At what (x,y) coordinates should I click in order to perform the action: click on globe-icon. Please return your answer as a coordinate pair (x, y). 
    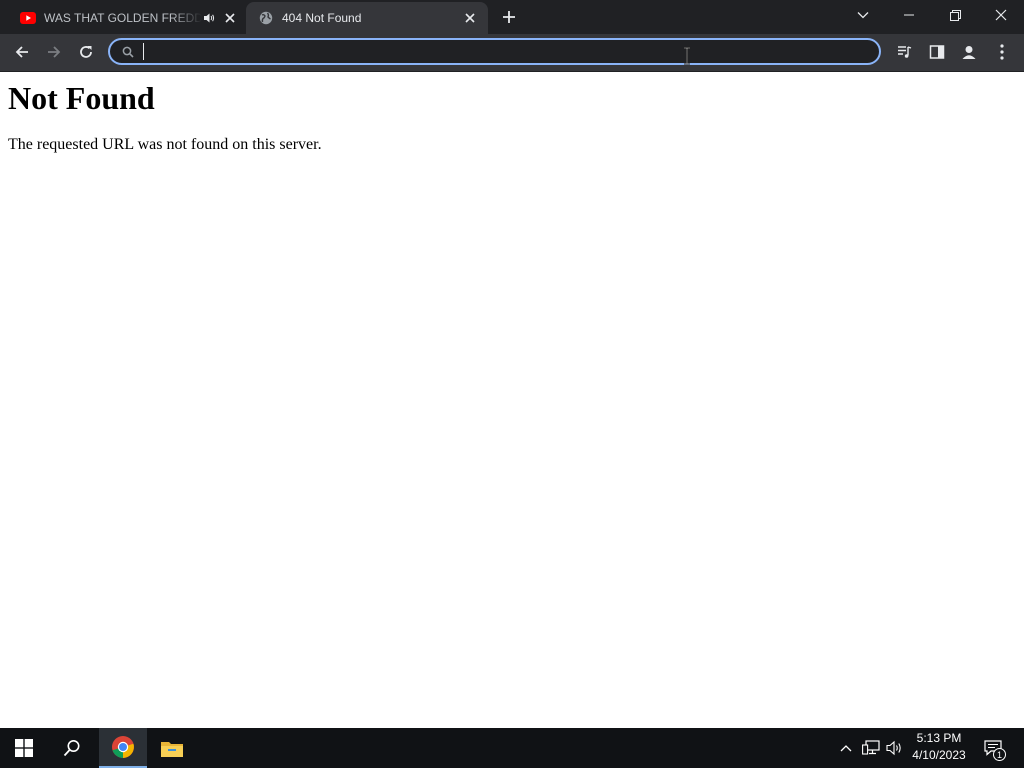
    Looking at the image, I should click on (266, 18).